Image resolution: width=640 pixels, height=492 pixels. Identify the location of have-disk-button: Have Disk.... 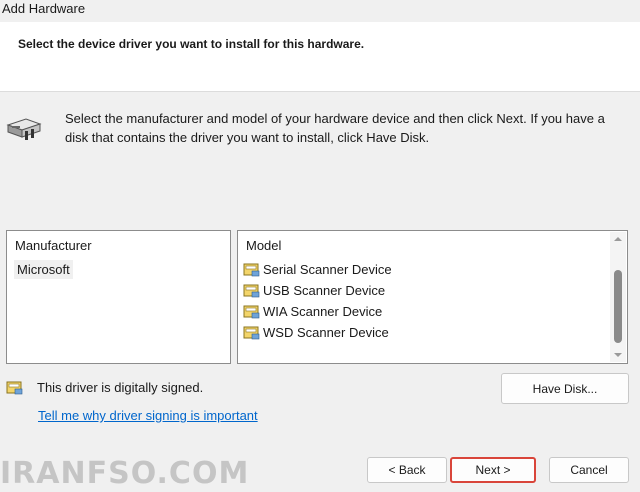
(565, 388).